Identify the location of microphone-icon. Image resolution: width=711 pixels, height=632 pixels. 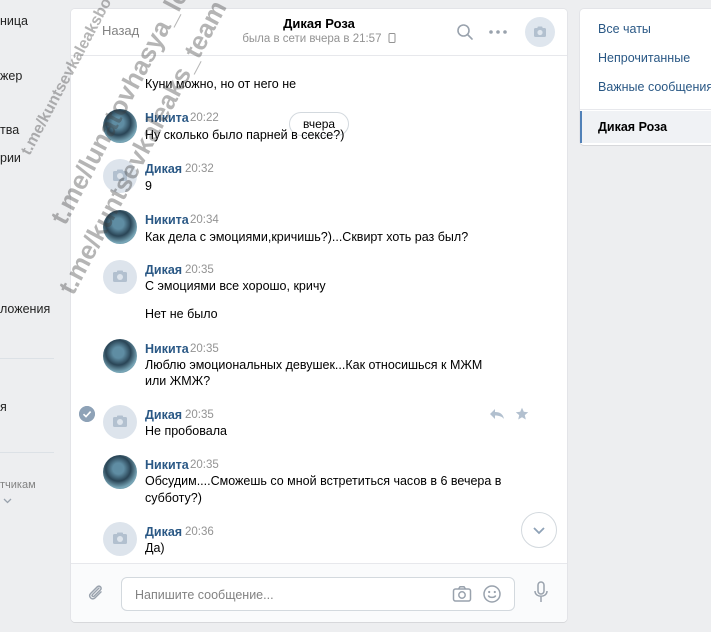
(541, 592).